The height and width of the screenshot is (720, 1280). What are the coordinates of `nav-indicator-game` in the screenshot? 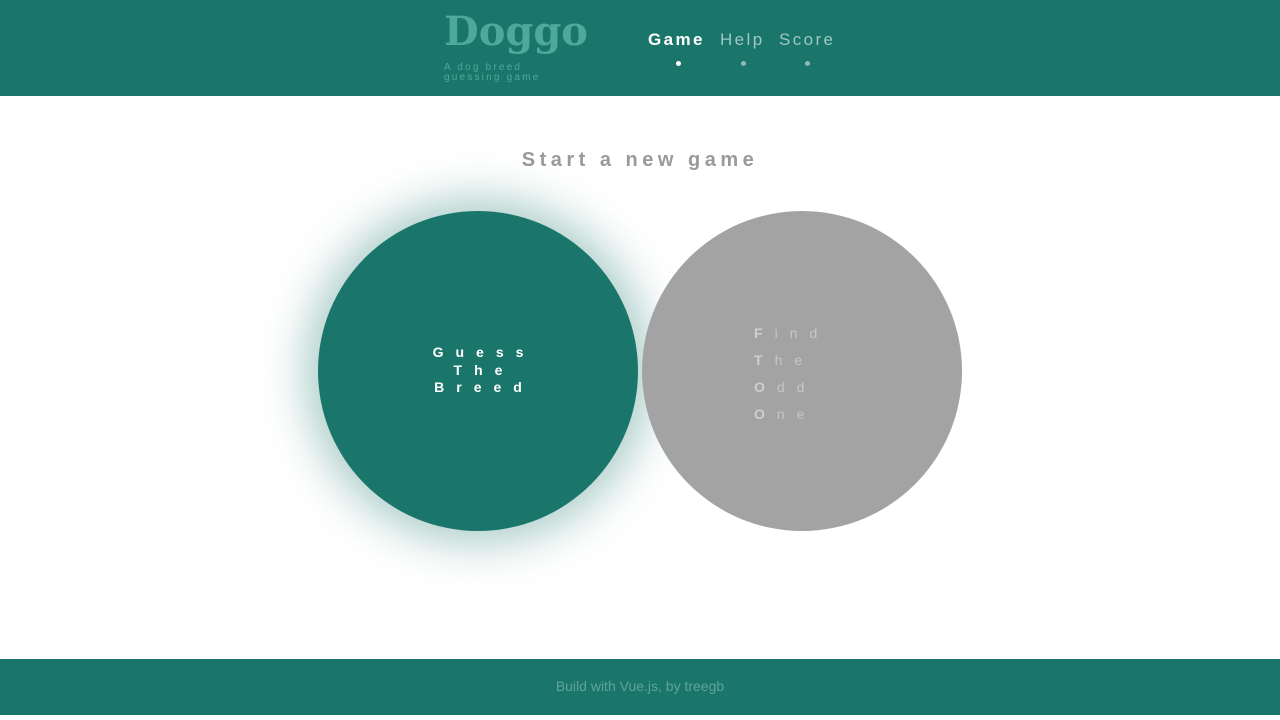 It's located at (678, 63).